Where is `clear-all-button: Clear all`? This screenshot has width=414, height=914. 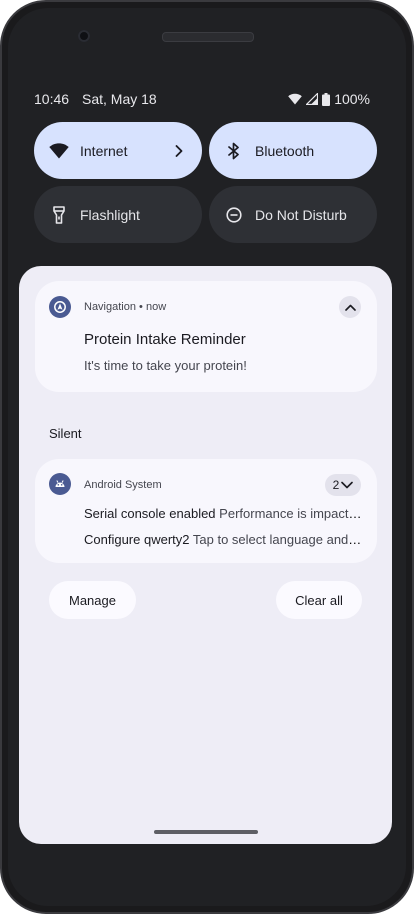 clear-all-button: Clear all is located at coordinates (319, 600).